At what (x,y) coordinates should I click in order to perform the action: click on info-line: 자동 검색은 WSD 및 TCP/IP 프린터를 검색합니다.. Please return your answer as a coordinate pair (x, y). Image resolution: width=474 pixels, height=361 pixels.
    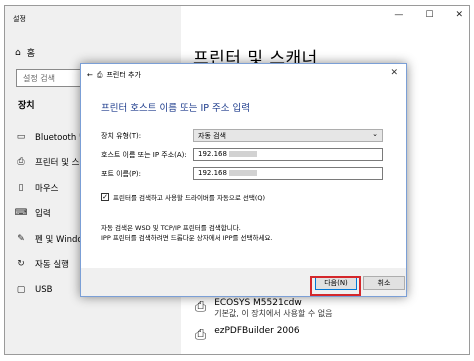
    Looking at the image, I should click on (171, 228).